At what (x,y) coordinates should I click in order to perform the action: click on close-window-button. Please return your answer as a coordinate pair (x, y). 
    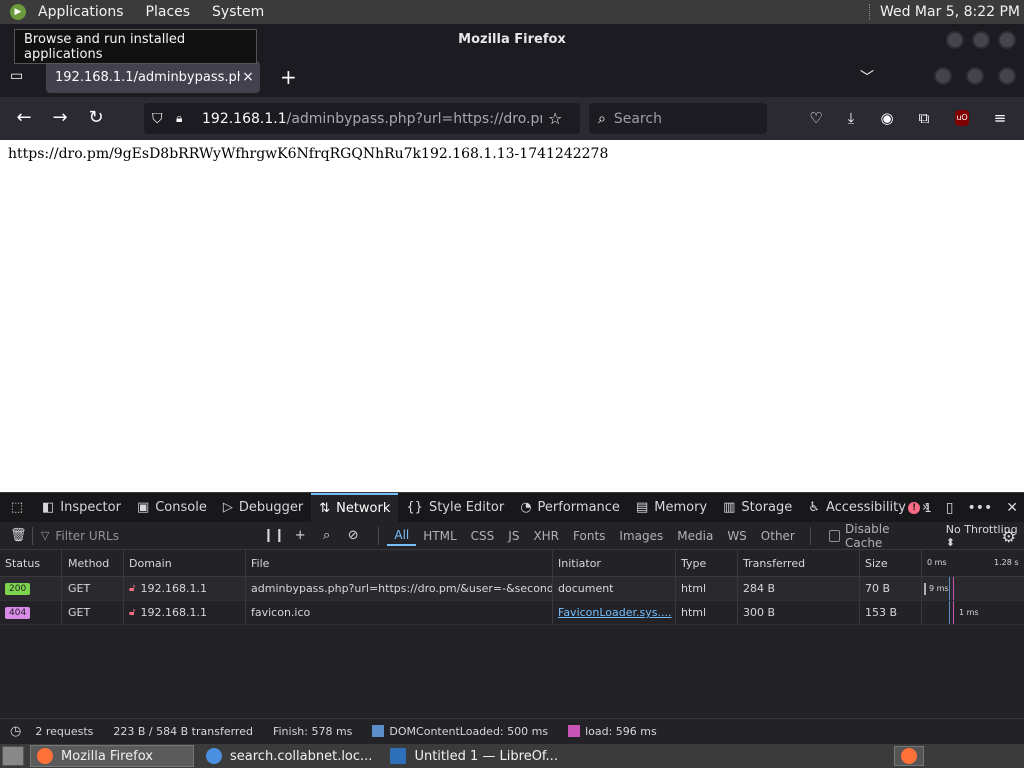
    Looking at the image, I should click on (1007, 40).